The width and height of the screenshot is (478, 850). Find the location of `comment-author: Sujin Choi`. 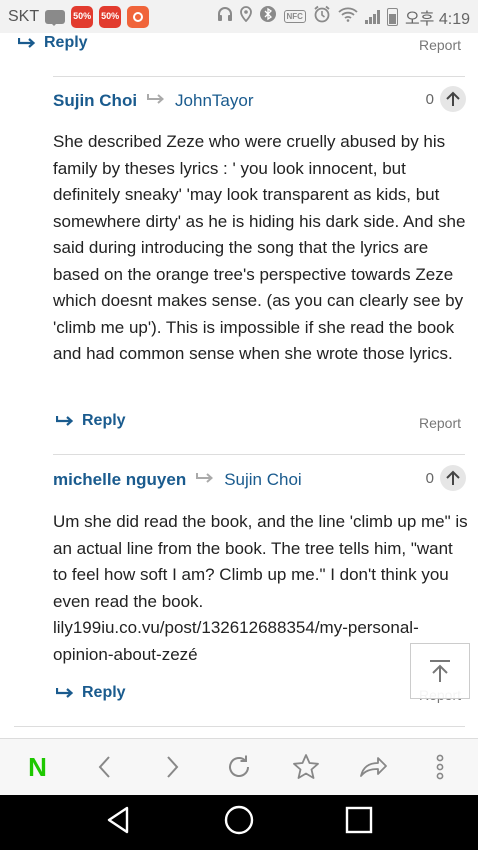

comment-author: Sujin Choi is located at coordinates (95, 101).